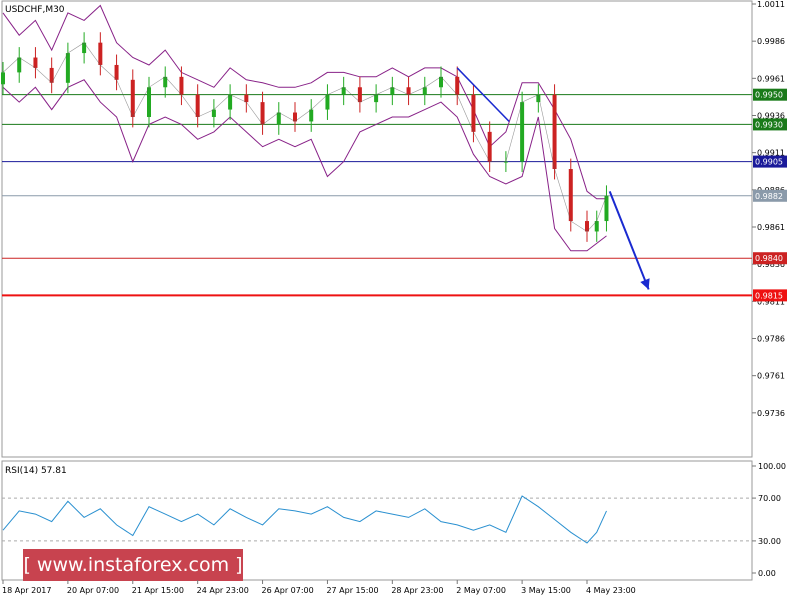  What do you see at coordinates (771, 376) in the screenshot?
I see `y-tick-label: 0.9761` at bounding box center [771, 376].